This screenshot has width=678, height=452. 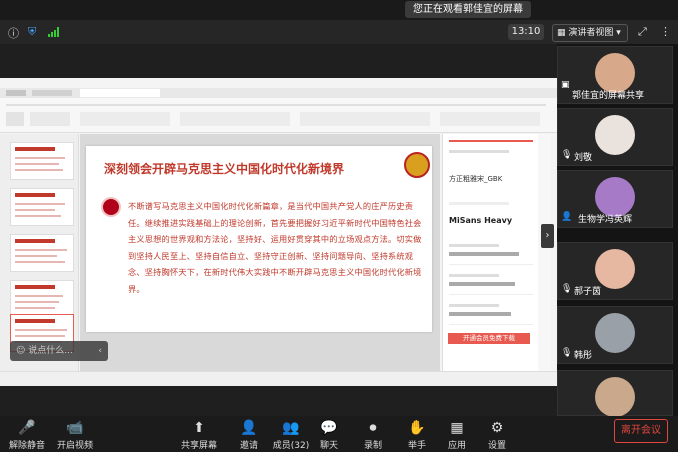 I want to click on chat-icon: 💬, so click(x=329, y=428).